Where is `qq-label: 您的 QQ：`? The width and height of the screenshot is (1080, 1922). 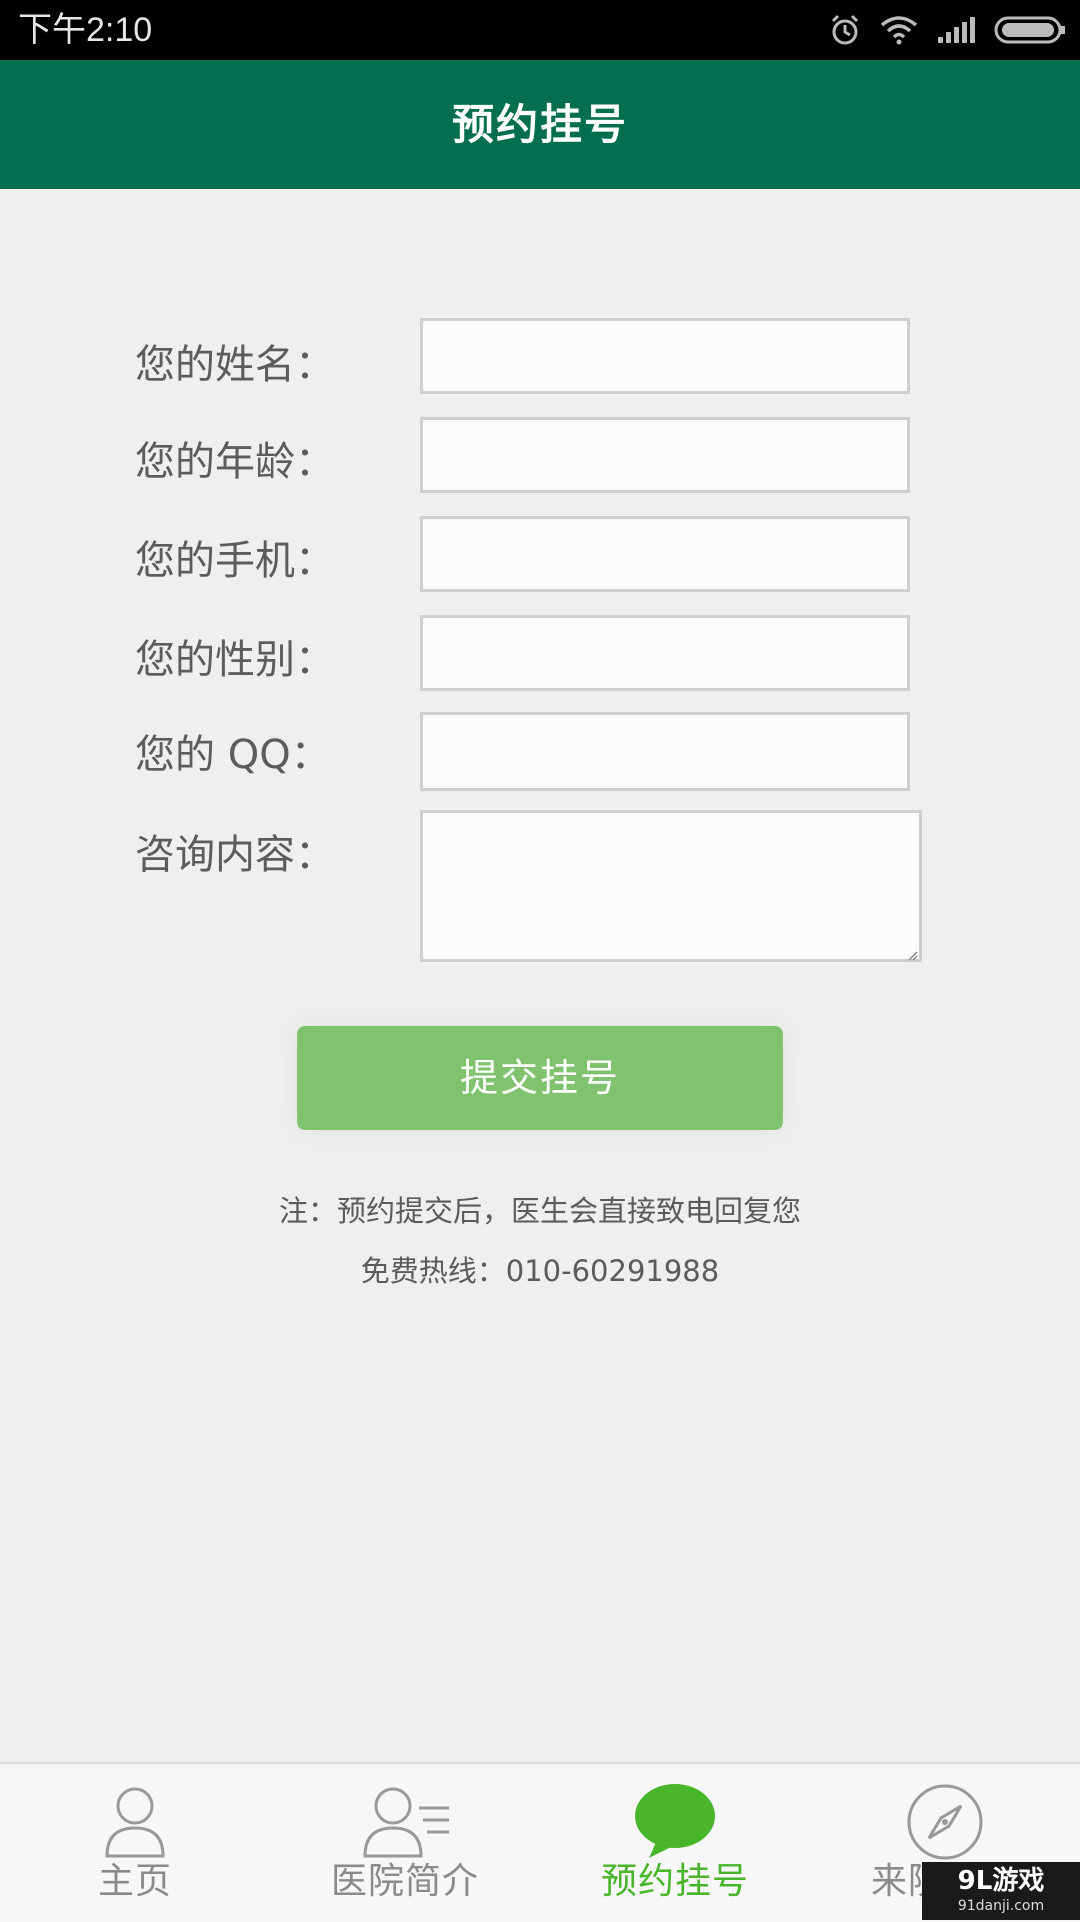
qq-label: 您的 QQ： is located at coordinates (233, 755).